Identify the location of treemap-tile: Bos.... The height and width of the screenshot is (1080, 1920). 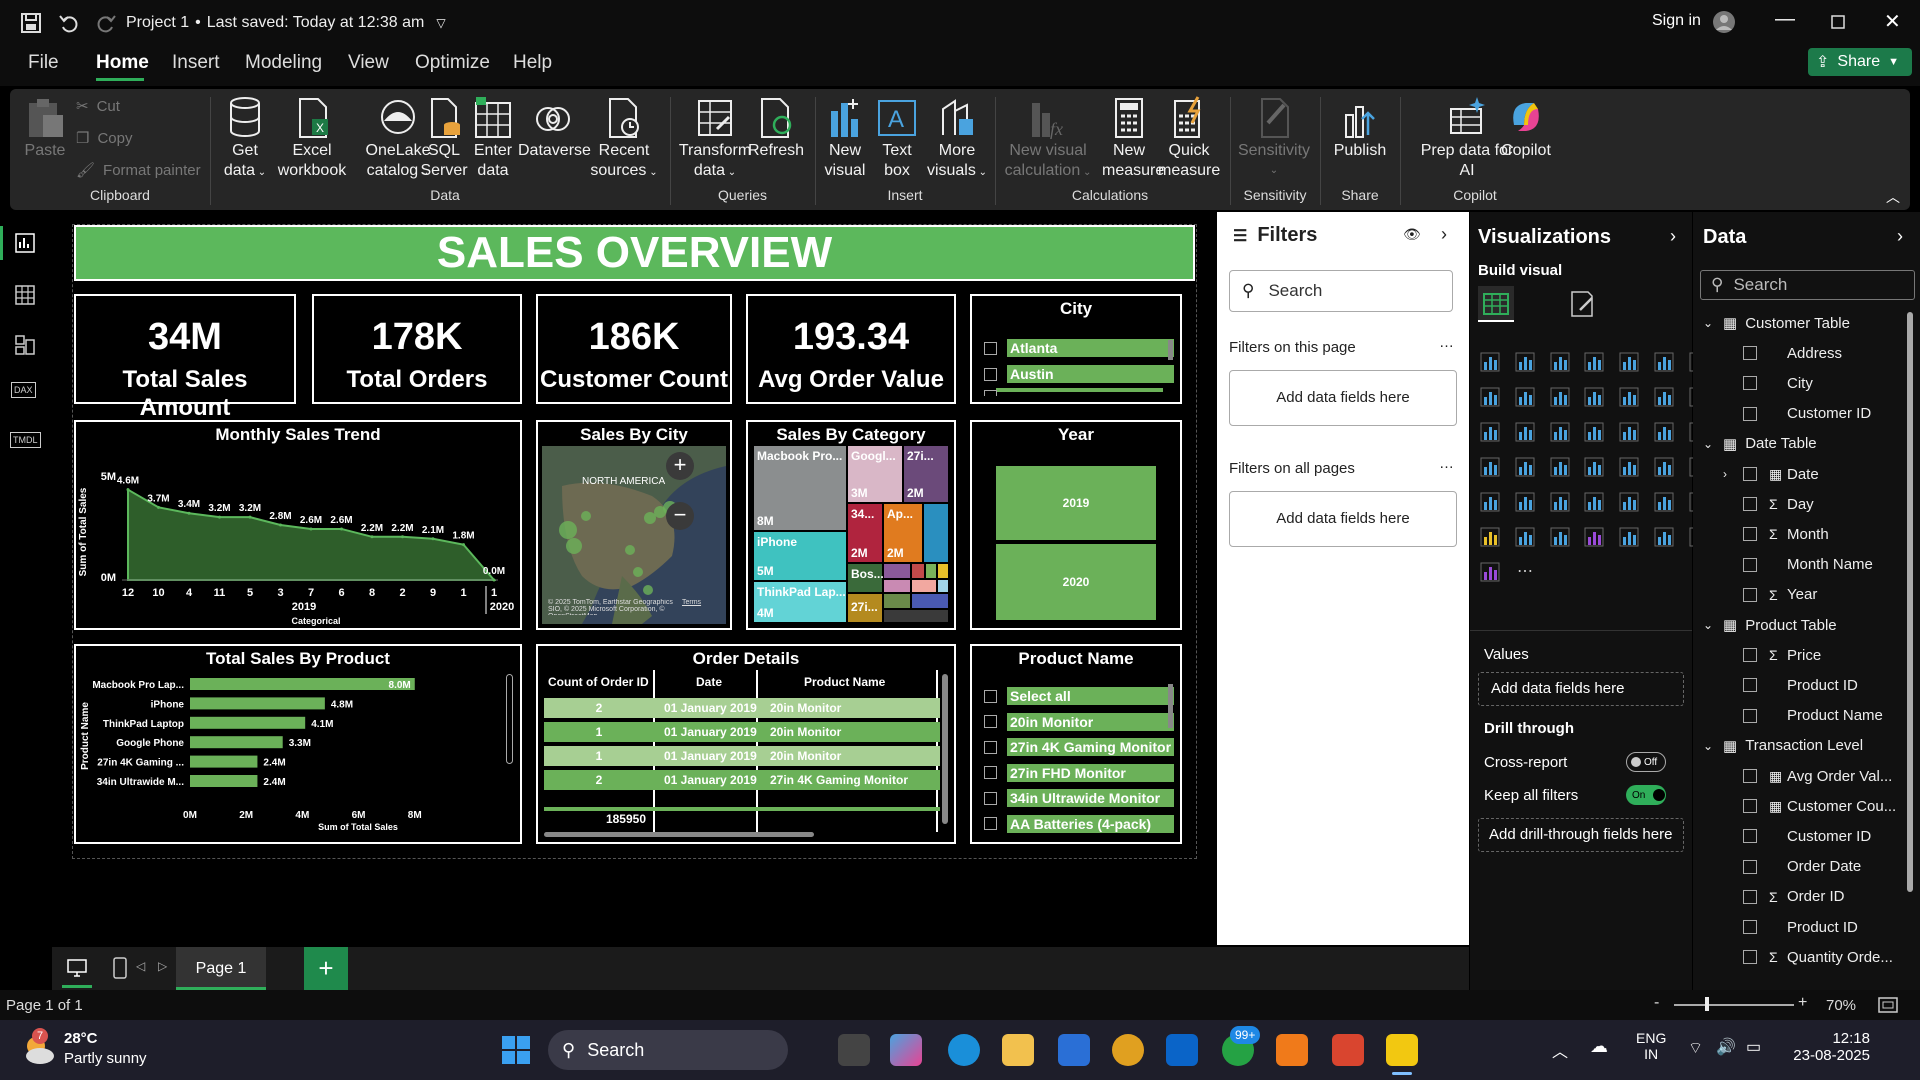
(866, 578).